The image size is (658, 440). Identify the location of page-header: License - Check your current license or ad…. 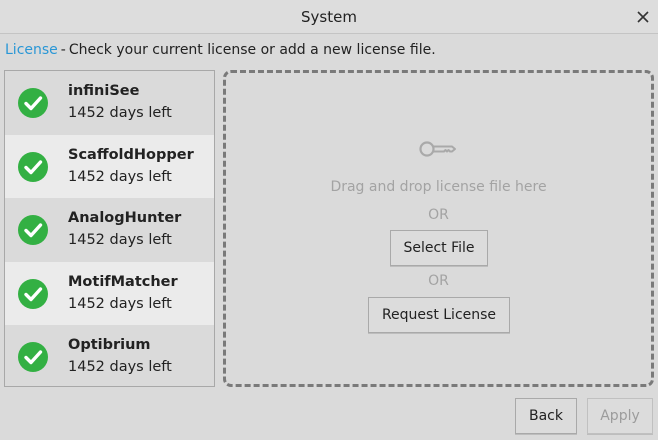
(220, 50).